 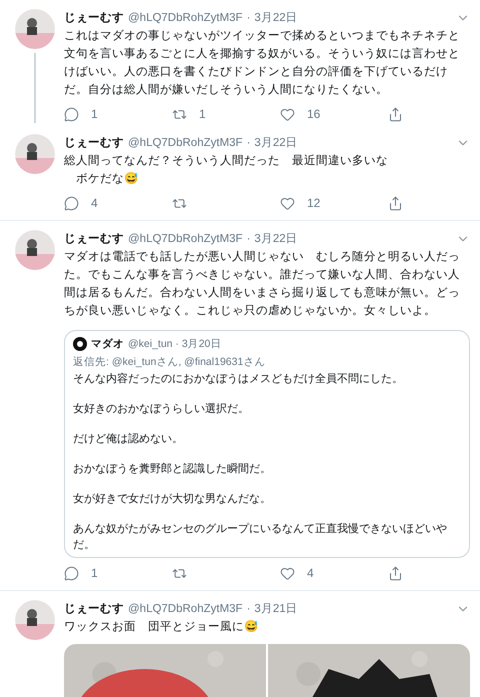 What do you see at coordinates (313, 203) in the screenshot?
I see `action-count: 12` at bounding box center [313, 203].